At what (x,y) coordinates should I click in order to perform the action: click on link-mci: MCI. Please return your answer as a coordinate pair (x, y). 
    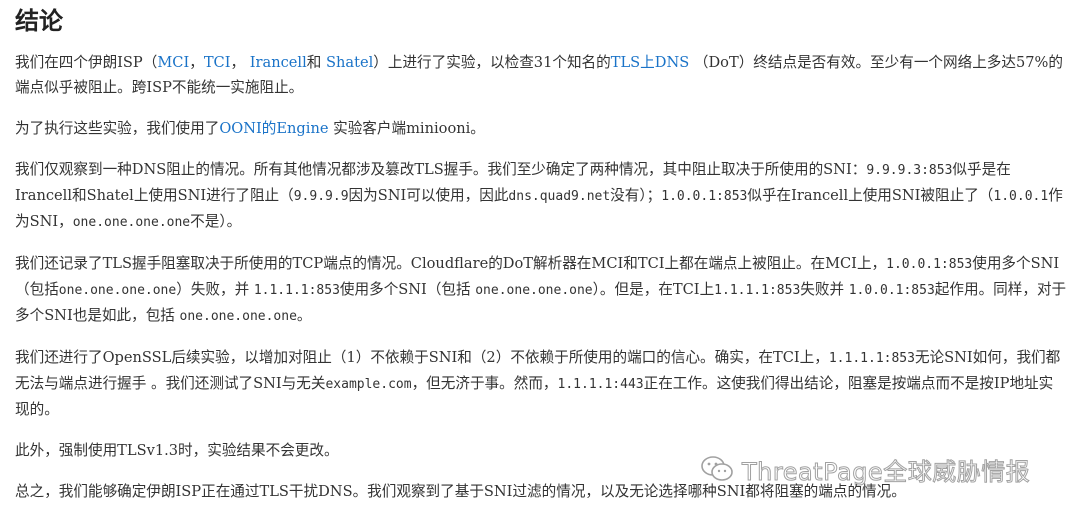
    Looking at the image, I should click on (173, 62).